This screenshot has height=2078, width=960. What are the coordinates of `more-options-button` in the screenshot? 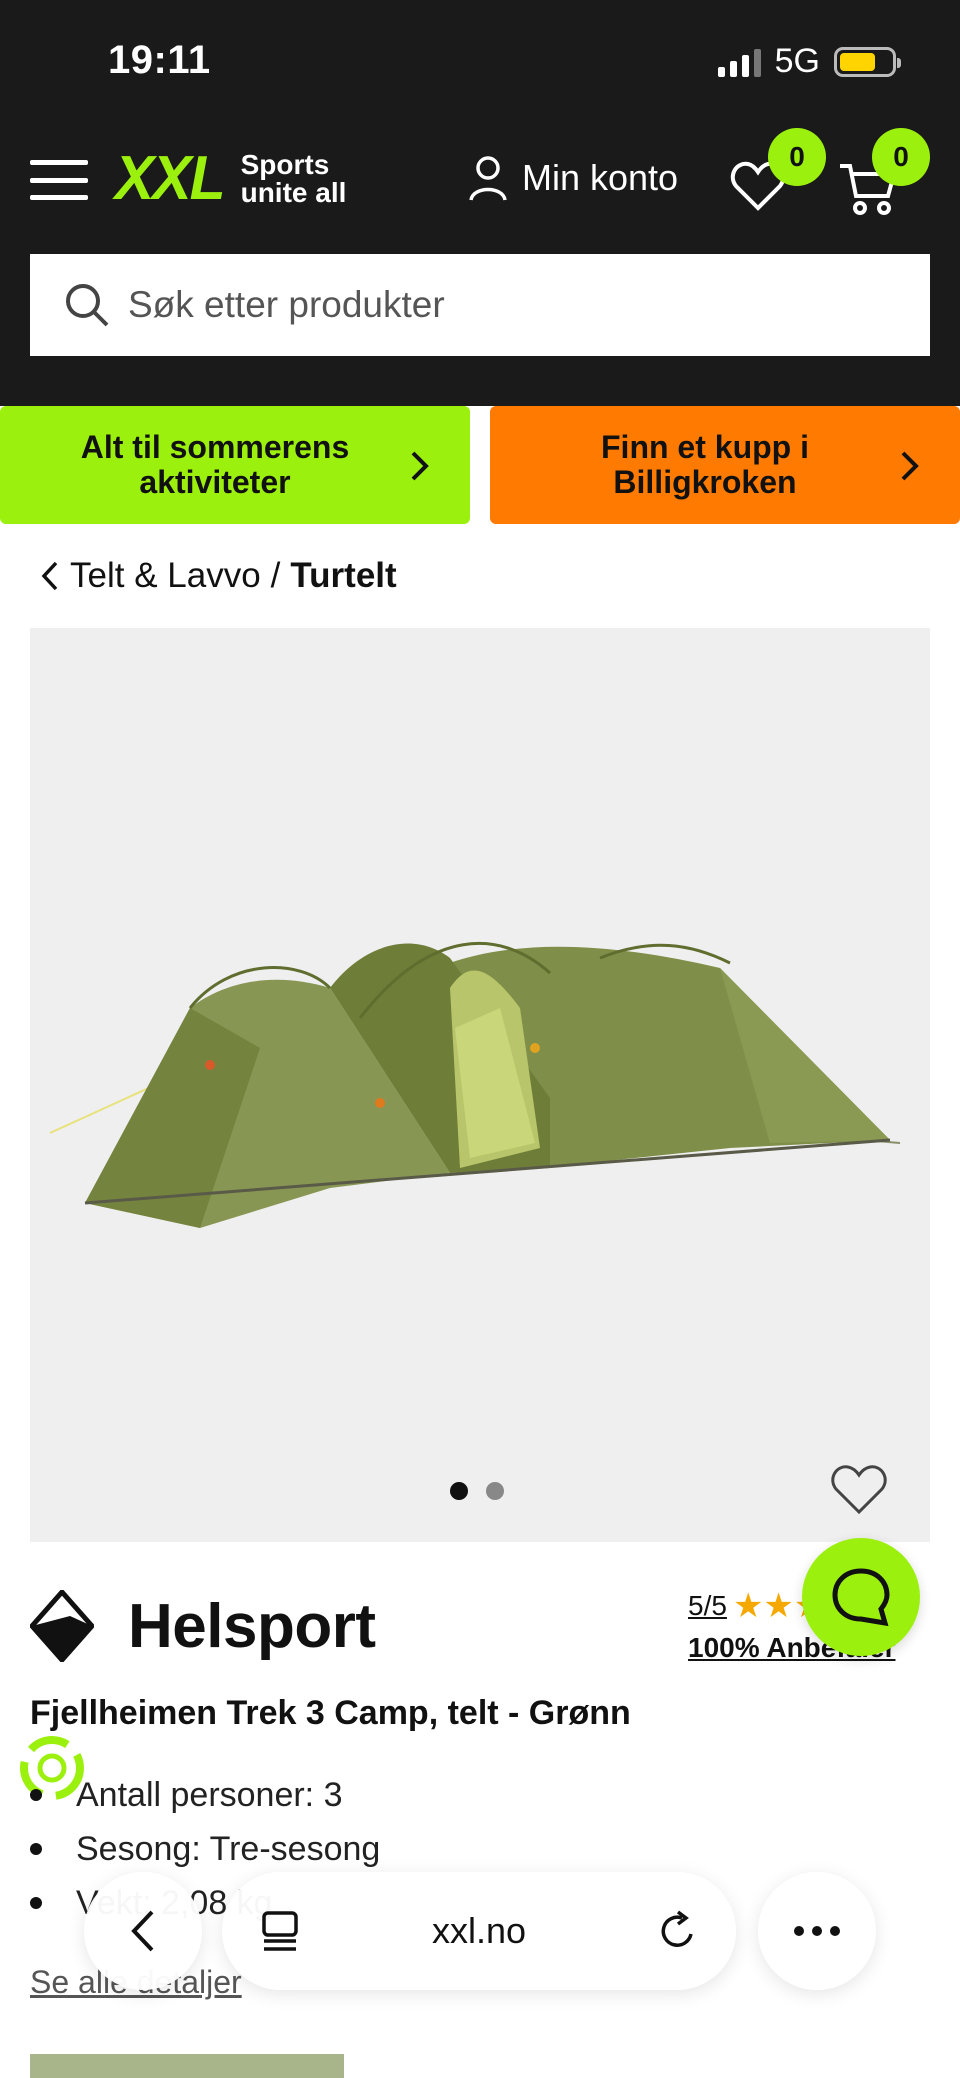 It's located at (817, 1931).